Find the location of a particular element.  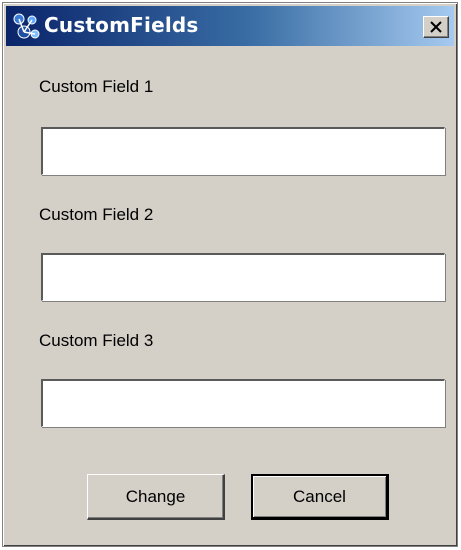

custom-field-3-input is located at coordinates (243, 403).